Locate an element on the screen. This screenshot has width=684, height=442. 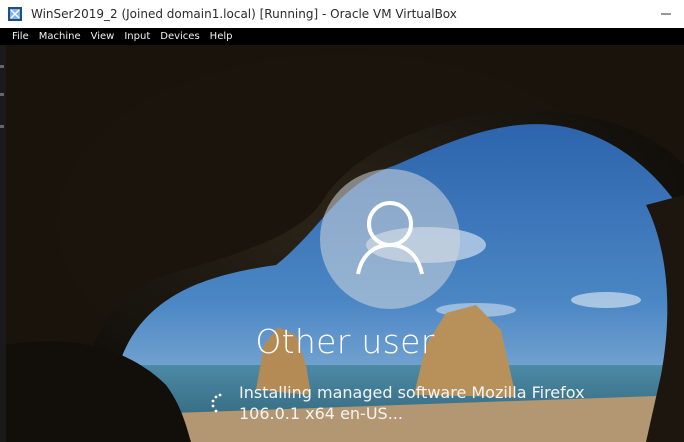
menu-input: Input is located at coordinates (137, 36).